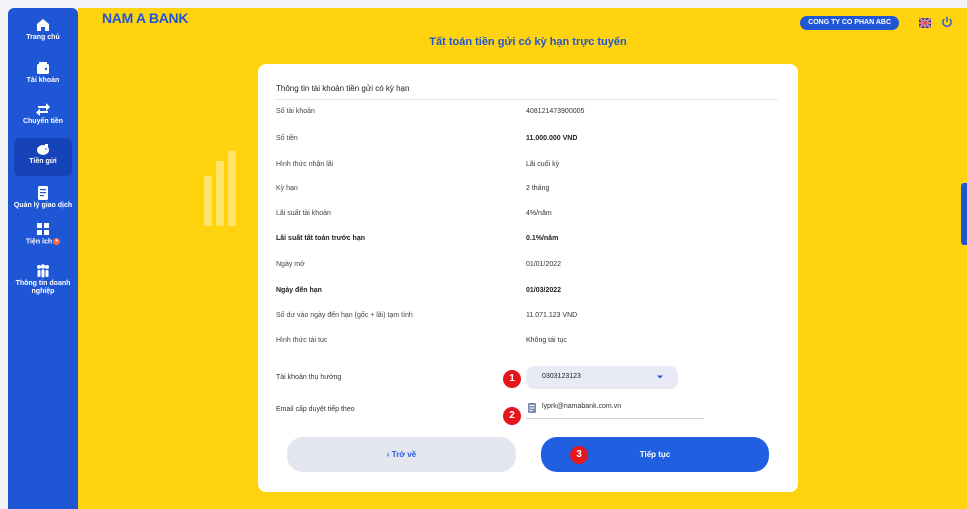  I want to click on sidebar-item-transactions: Quản lý giao dịch, so click(43, 198).